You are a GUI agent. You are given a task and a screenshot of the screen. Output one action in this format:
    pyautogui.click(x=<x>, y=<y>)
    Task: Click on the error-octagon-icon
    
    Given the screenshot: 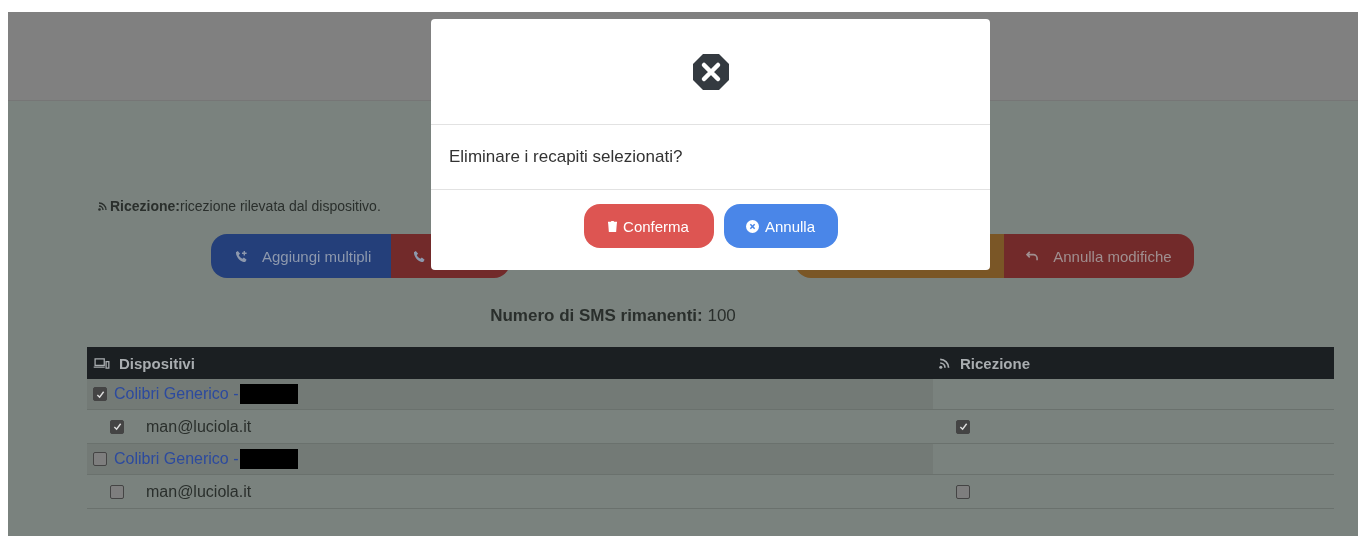 What is the action you would take?
    pyautogui.click(x=710, y=71)
    